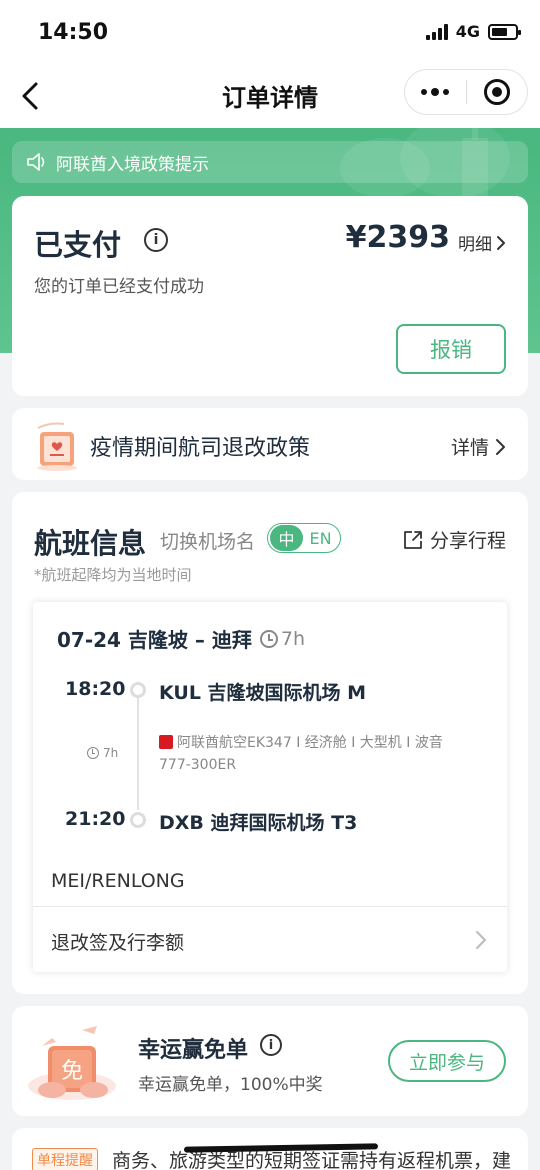  I want to click on flight-info-title: 航班信息, so click(90, 543).